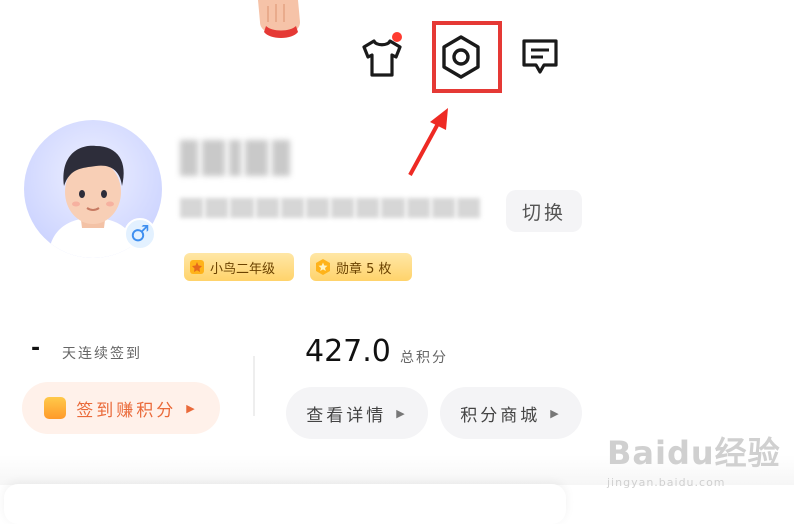 This screenshot has width=794, height=524. What do you see at coordinates (280, 22) in the screenshot?
I see `waving-hand-image` at bounding box center [280, 22].